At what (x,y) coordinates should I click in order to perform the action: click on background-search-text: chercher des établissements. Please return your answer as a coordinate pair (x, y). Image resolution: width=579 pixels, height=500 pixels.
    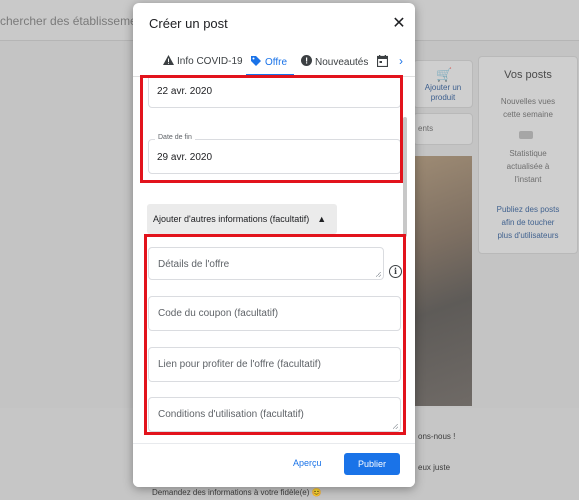
    Looking at the image, I should click on (76, 21).